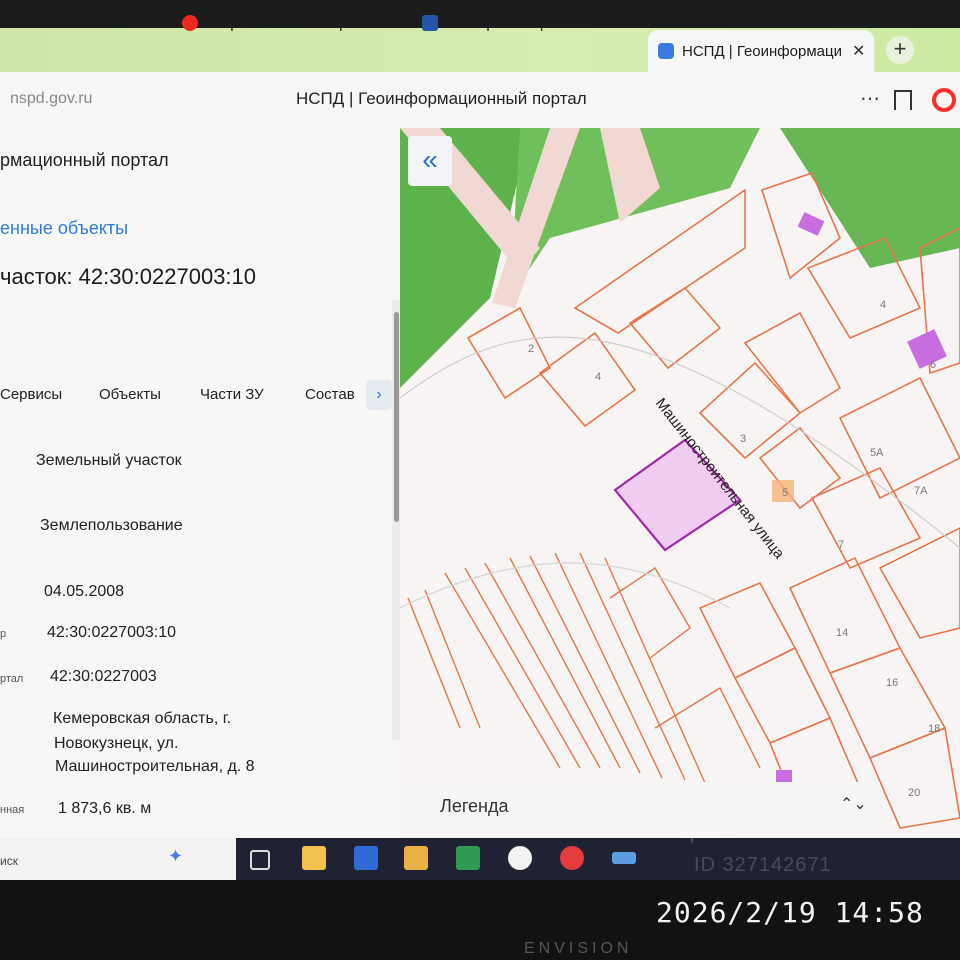  Describe the element at coordinates (933, 365) in the screenshot. I see `house-number: 6` at that location.